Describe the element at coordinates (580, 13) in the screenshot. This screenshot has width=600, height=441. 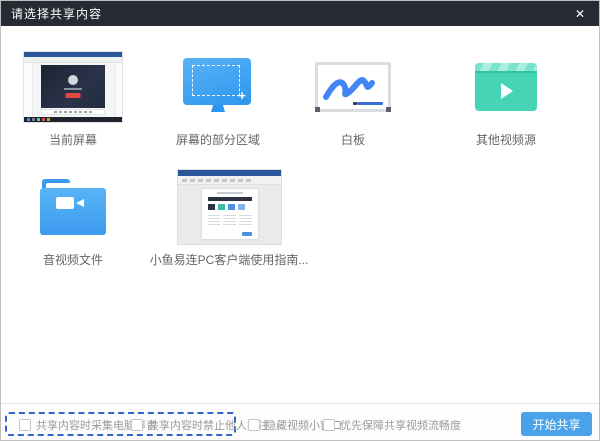
I see `close-icon: ✕` at that location.